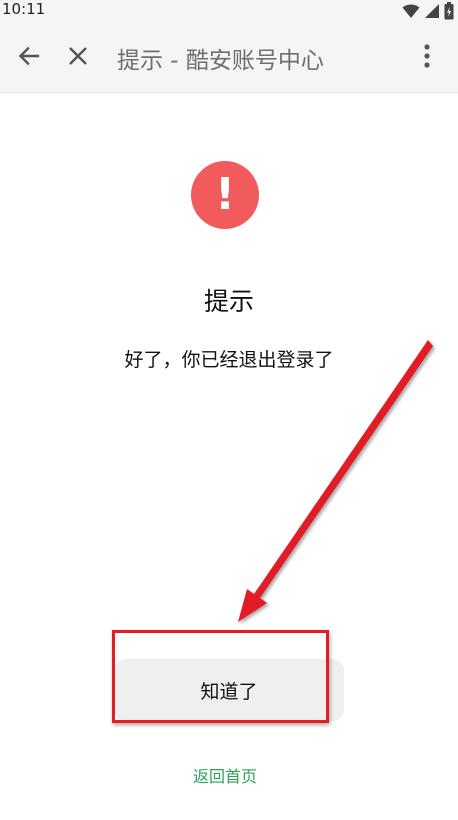 The image size is (458, 820). What do you see at coordinates (225, 775) in the screenshot?
I see `home-link: 返回首页` at bounding box center [225, 775].